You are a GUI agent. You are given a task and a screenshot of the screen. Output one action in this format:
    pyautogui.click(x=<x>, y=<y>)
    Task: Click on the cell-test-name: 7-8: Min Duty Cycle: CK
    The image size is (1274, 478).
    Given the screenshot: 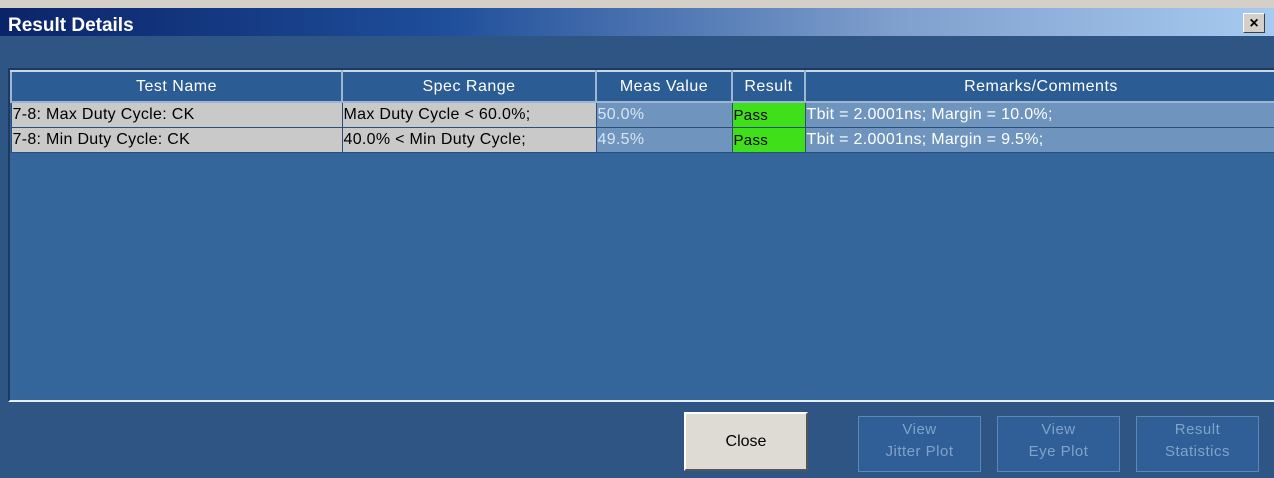 What is the action you would take?
    pyautogui.click(x=176, y=140)
    